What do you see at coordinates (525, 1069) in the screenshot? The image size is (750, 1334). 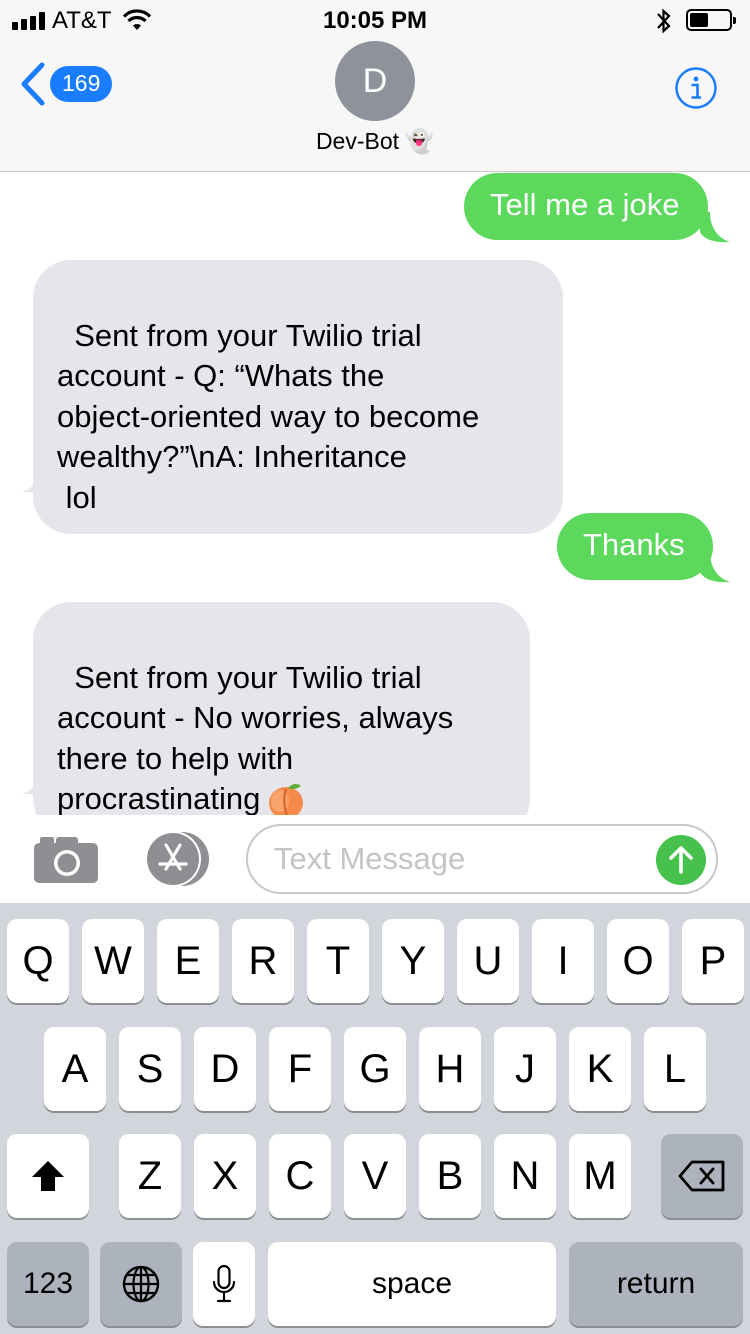 I see `key-j: J` at bounding box center [525, 1069].